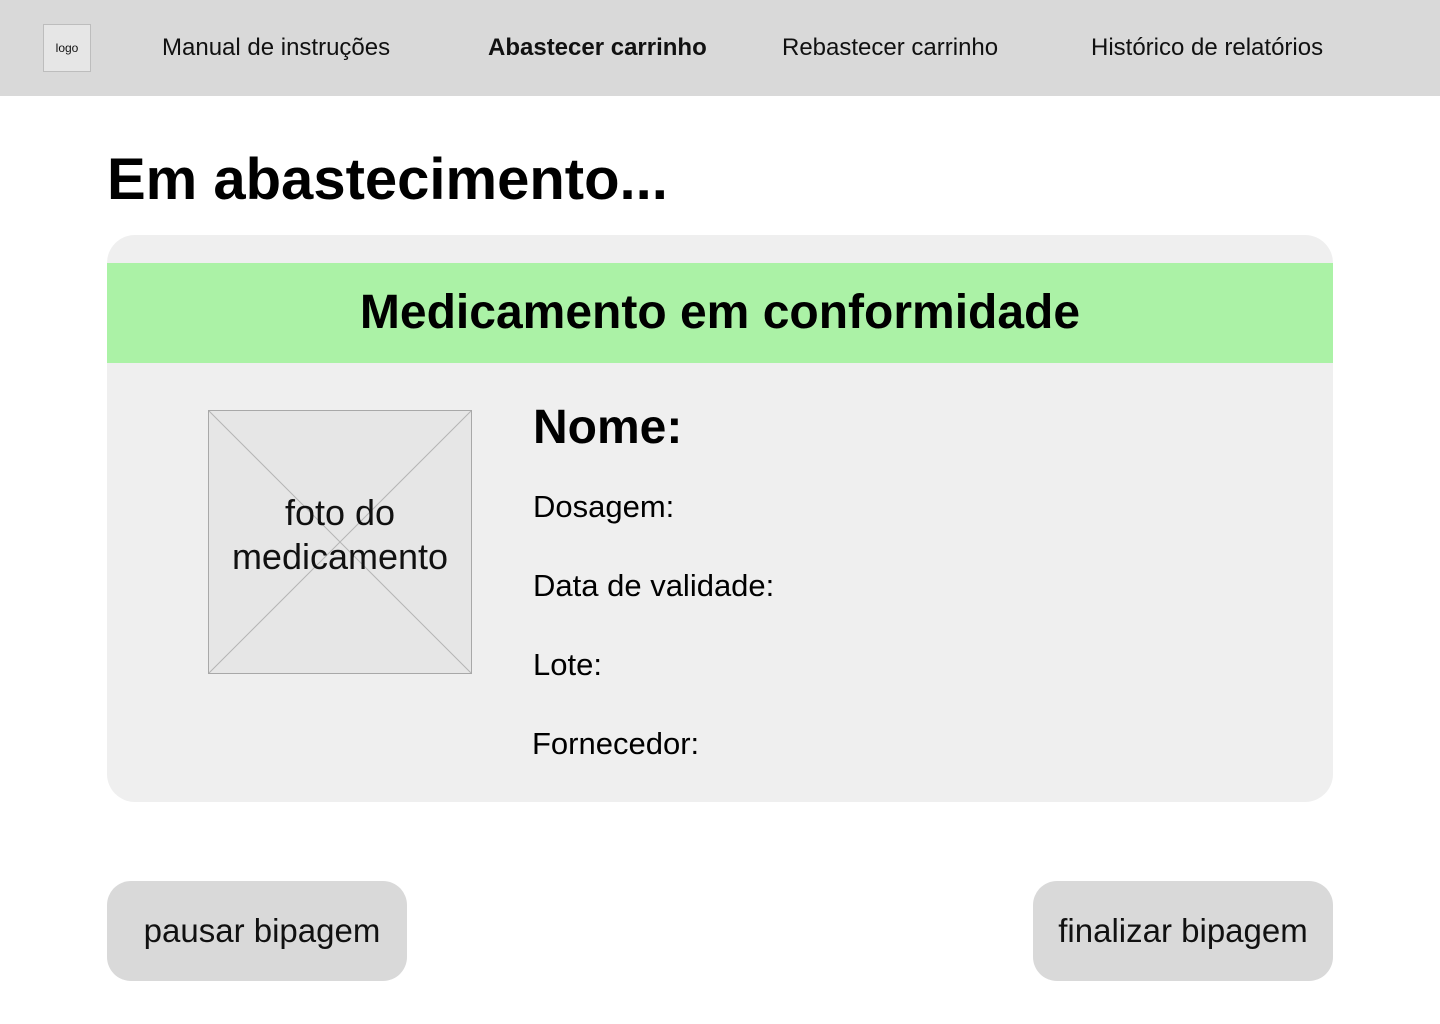  What do you see at coordinates (654, 585) in the screenshot?
I see `expiry-date-label: Data de validade:` at bounding box center [654, 585].